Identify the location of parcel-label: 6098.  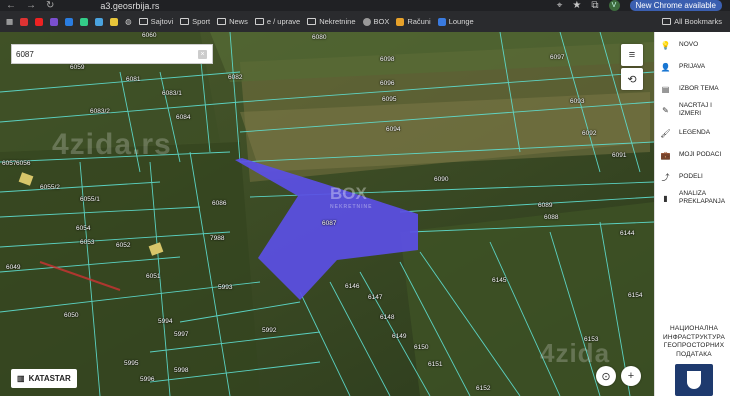
(387, 59).